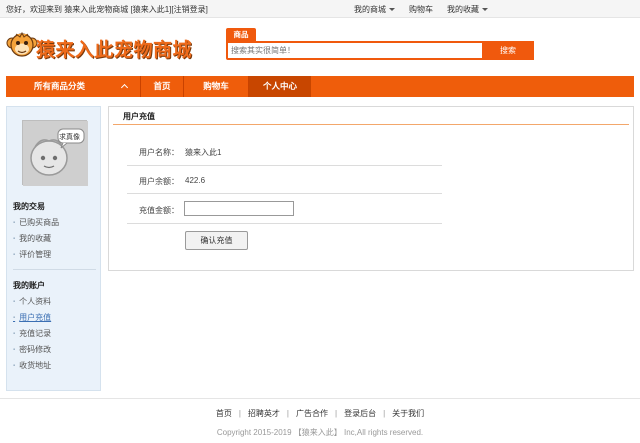 The width and height of the screenshot is (640, 443). Describe the element at coordinates (36, 222) in the screenshot. I see `sidebar-item-purchased: 已购买商品` at that location.